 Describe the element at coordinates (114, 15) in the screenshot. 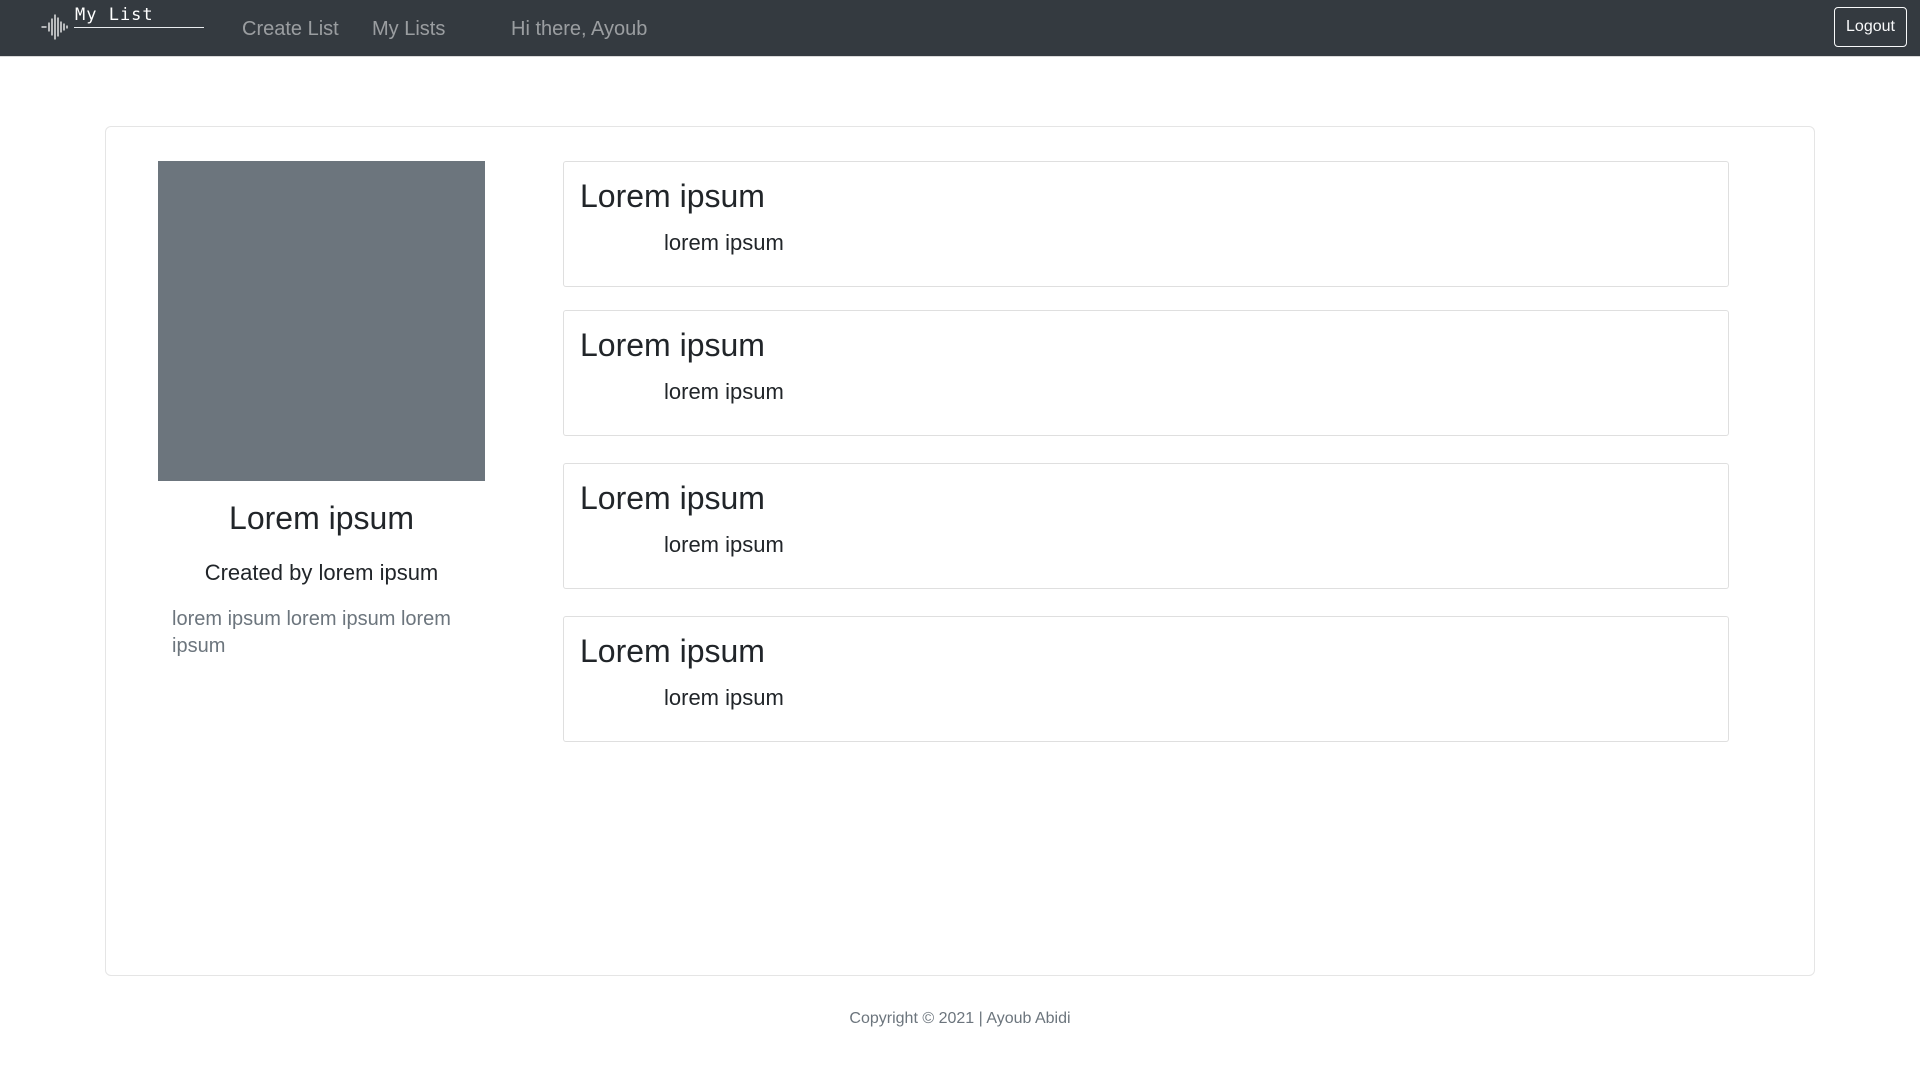

I see `brand-name: My List` at that location.